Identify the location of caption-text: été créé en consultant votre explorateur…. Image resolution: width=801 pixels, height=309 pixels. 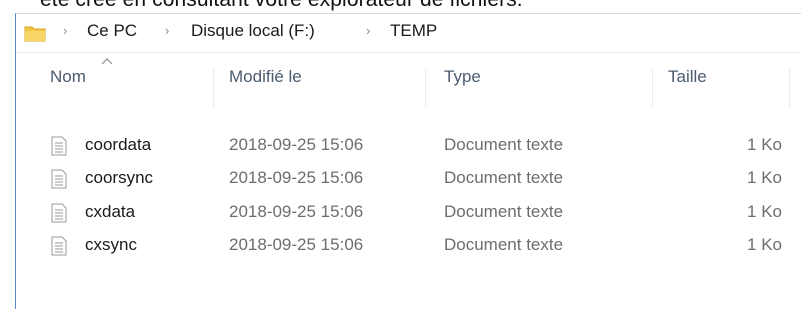
(281, 6).